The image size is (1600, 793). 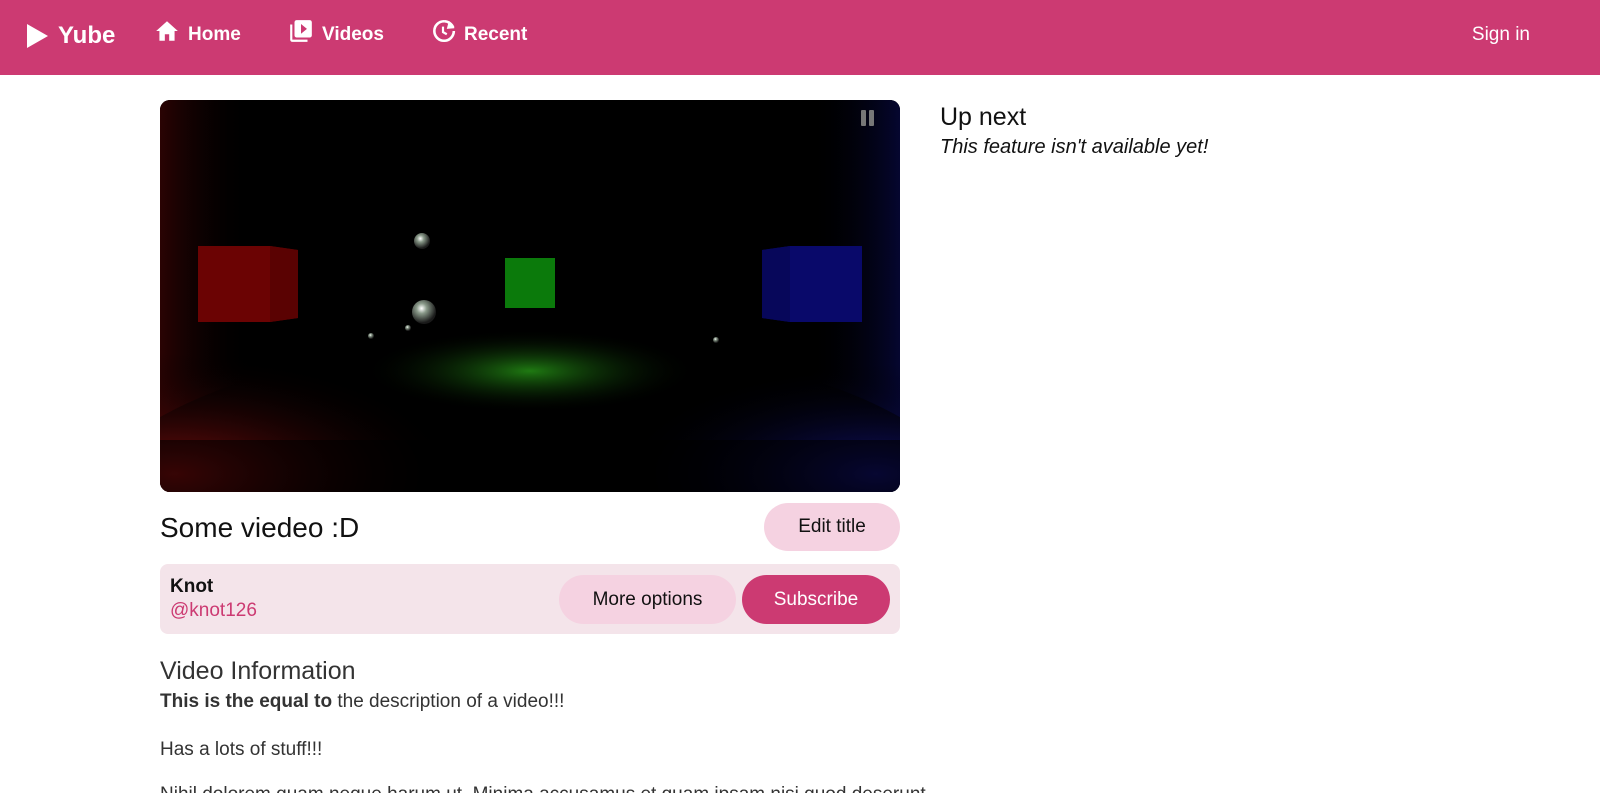 What do you see at coordinates (213, 611) in the screenshot?
I see `channel-handle: @knot126` at bounding box center [213, 611].